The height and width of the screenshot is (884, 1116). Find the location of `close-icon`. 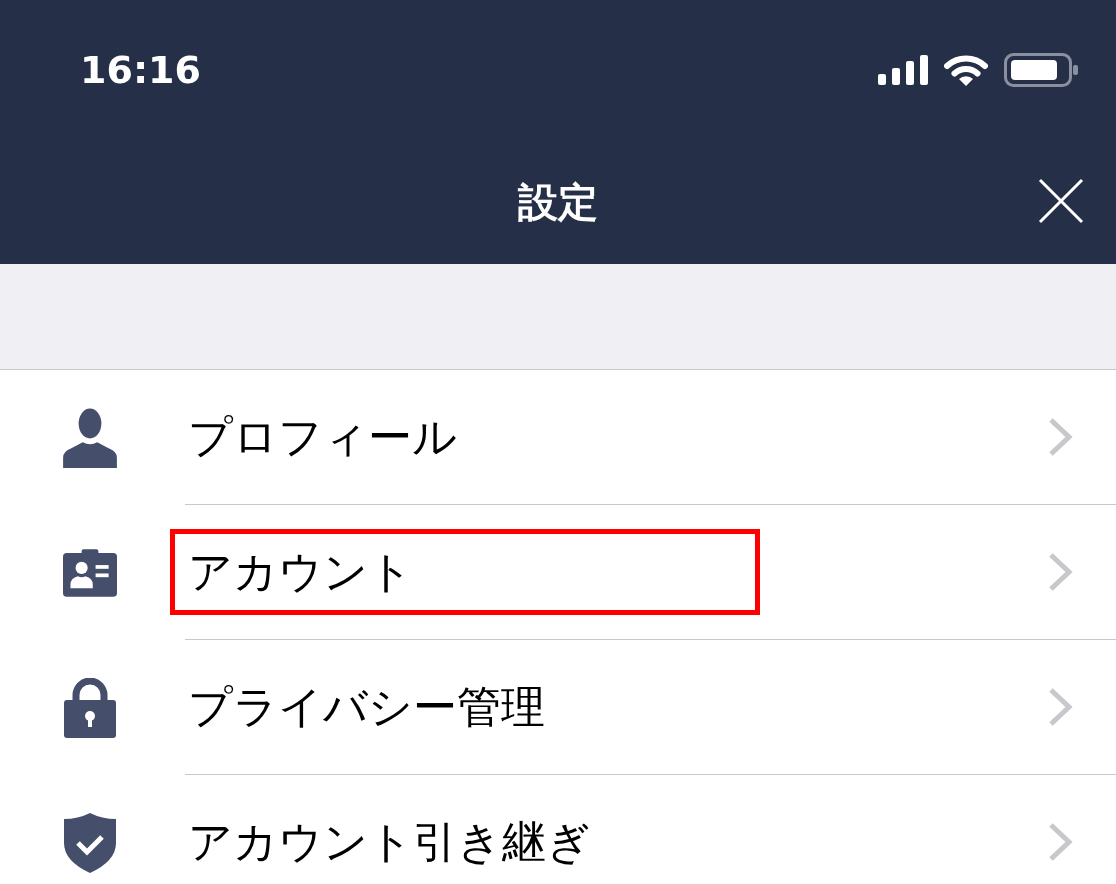

close-icon is located at coordinates (1061, 201).